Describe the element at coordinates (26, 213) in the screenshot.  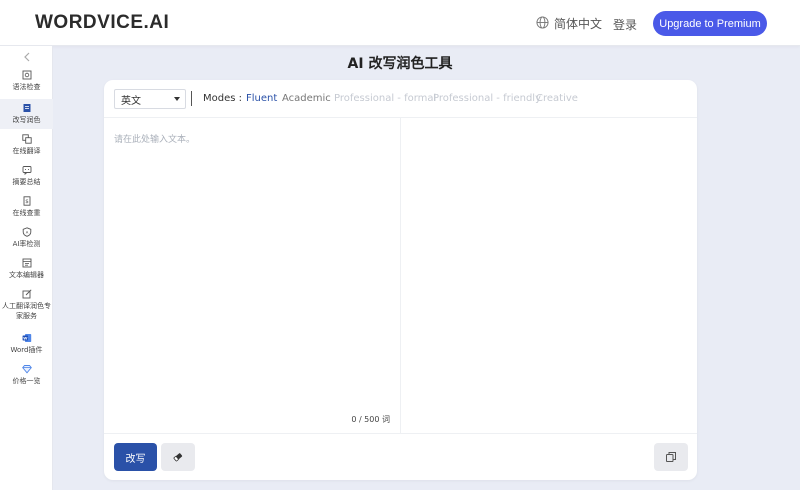
I see `sidebar-item-label: 在线查重` at that location.